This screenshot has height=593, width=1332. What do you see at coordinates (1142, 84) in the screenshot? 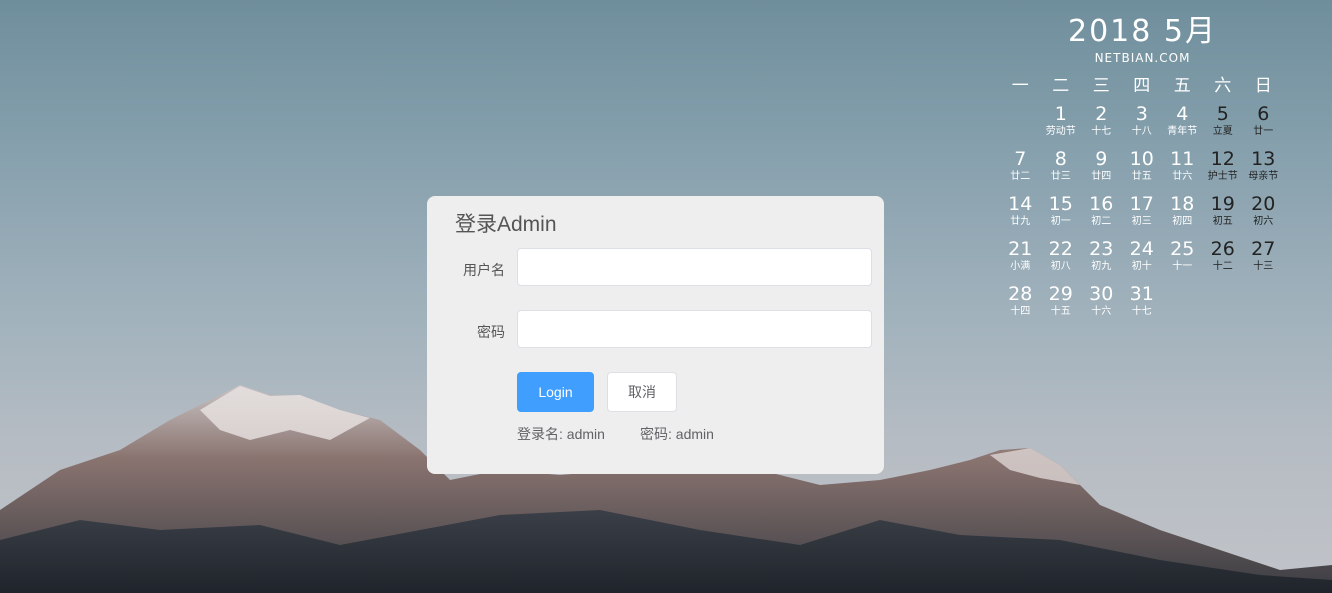
I see `calendar-weekday-row: 一二三四五六日` at bounding box center [1142, 84].